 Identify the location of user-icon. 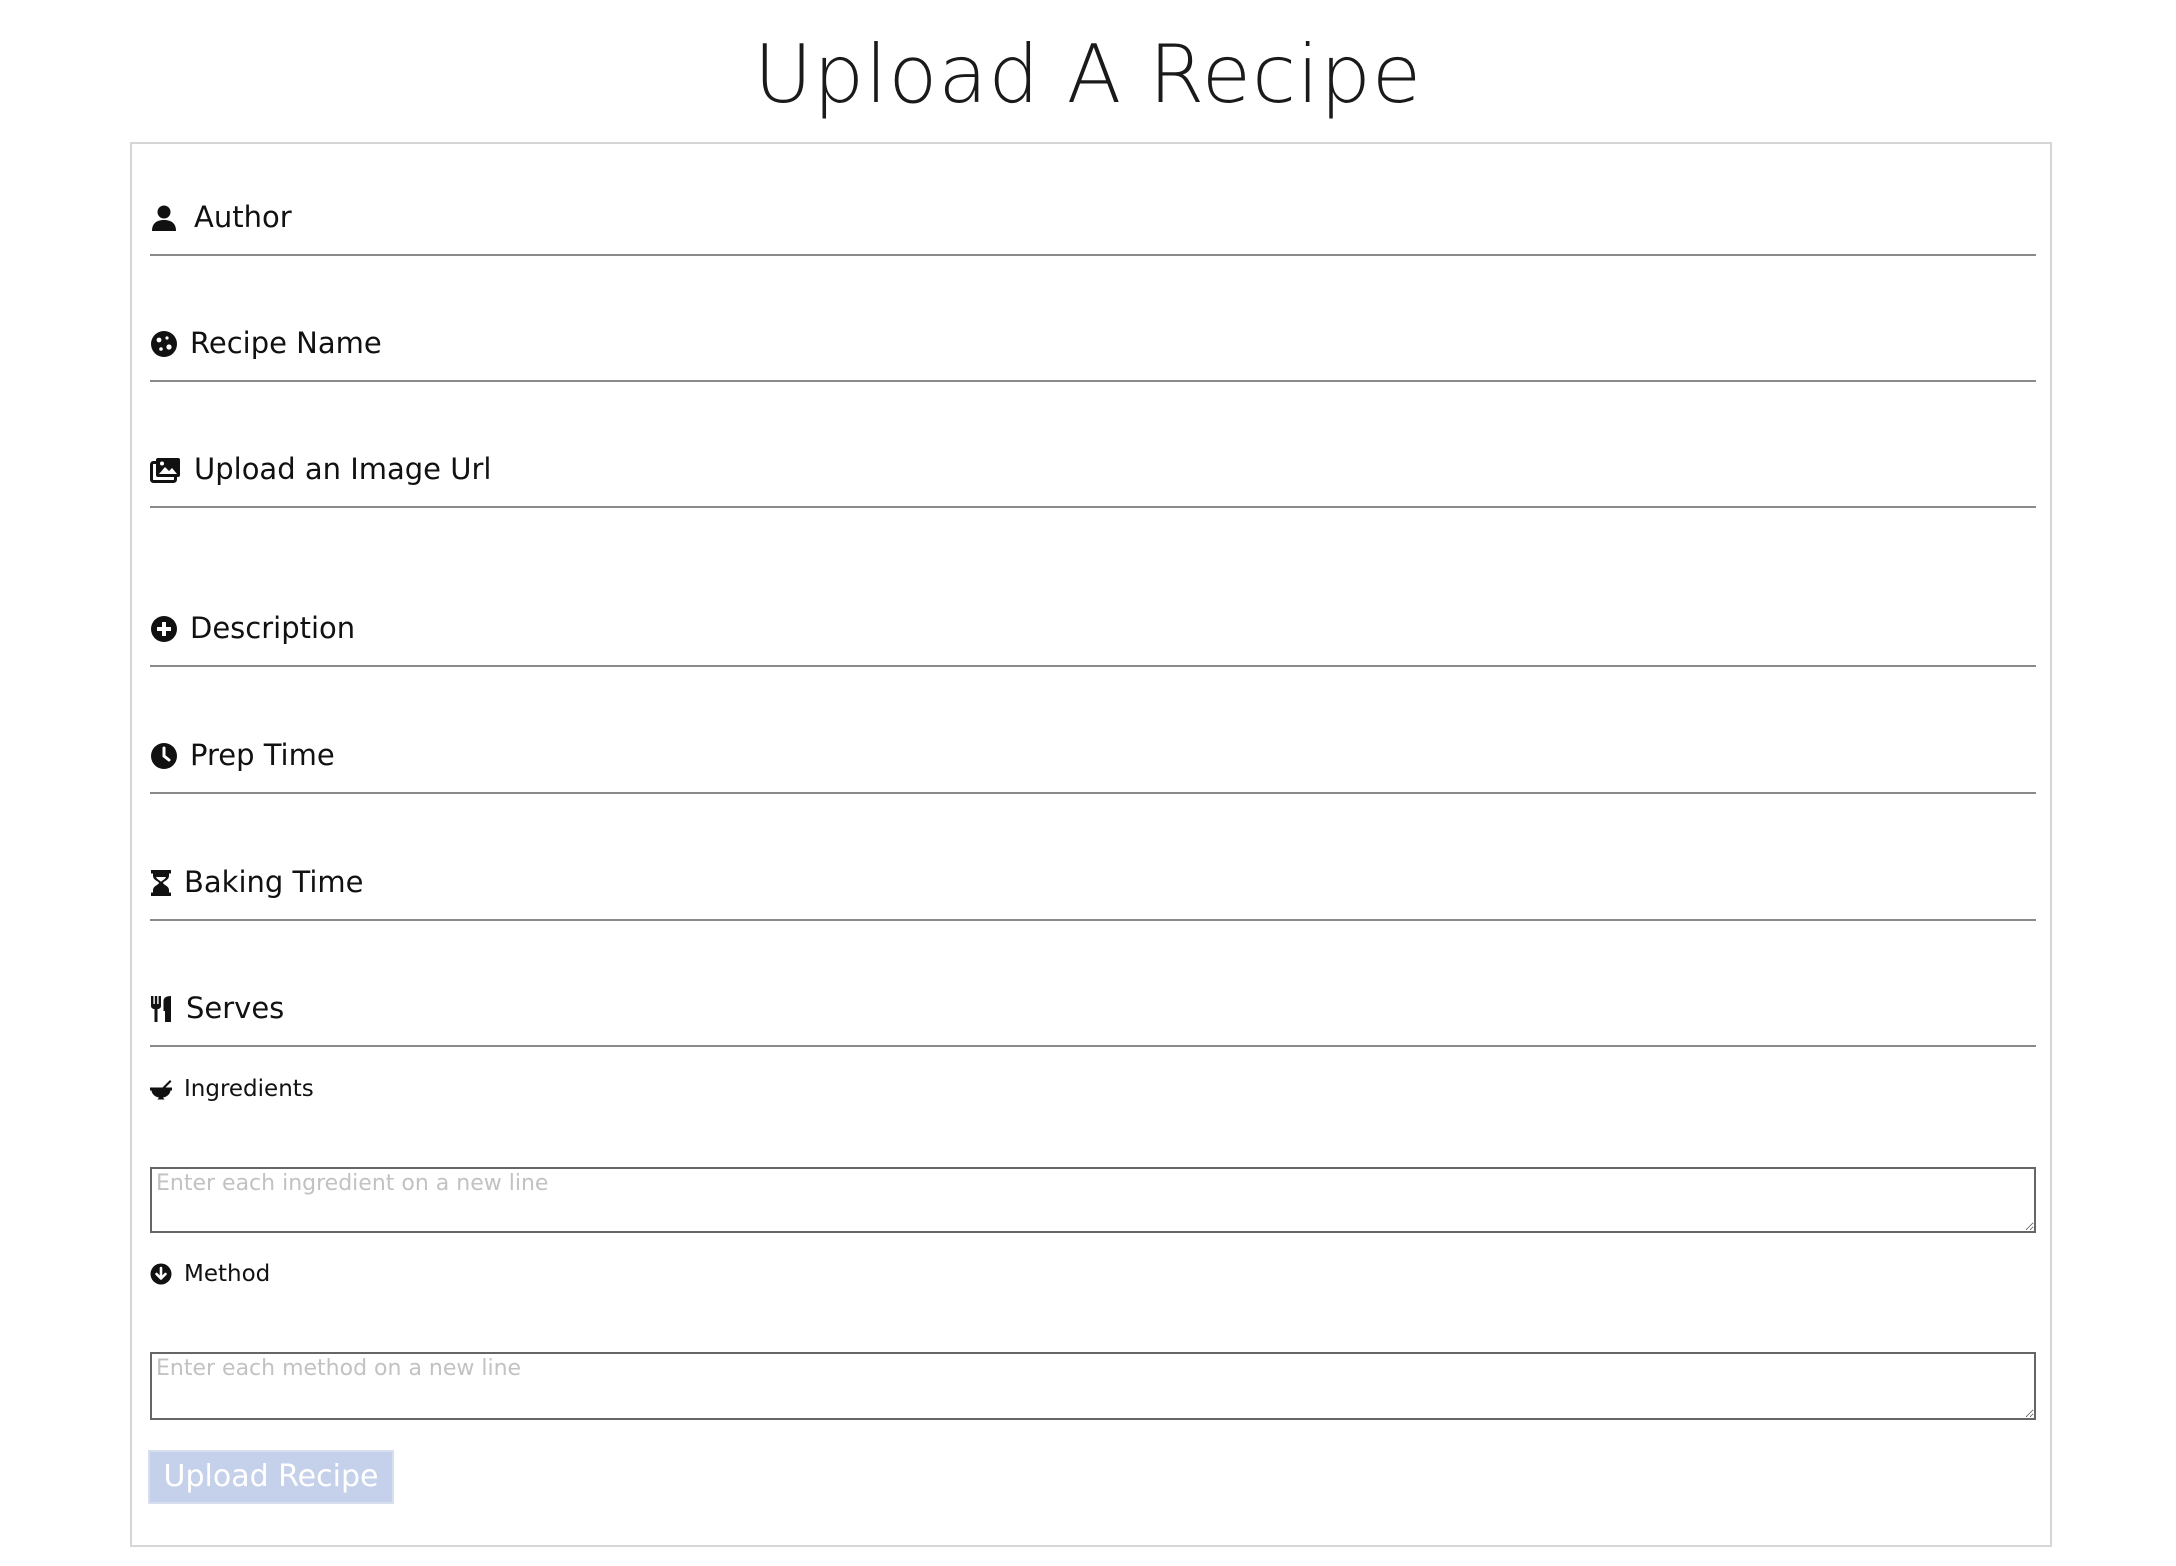
(164, 218).